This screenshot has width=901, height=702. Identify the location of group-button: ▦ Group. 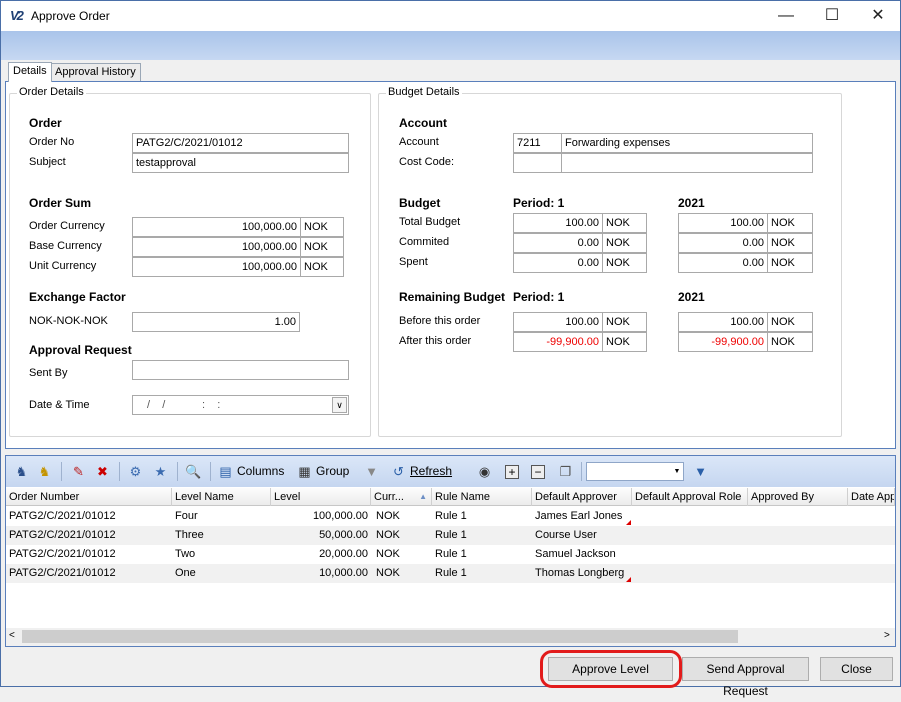
(322, 471).